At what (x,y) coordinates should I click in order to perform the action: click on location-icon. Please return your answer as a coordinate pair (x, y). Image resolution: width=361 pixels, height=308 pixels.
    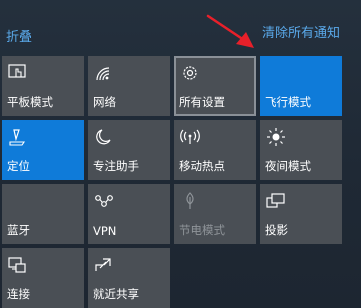
    Looking at the image, I should click on (18, 137).